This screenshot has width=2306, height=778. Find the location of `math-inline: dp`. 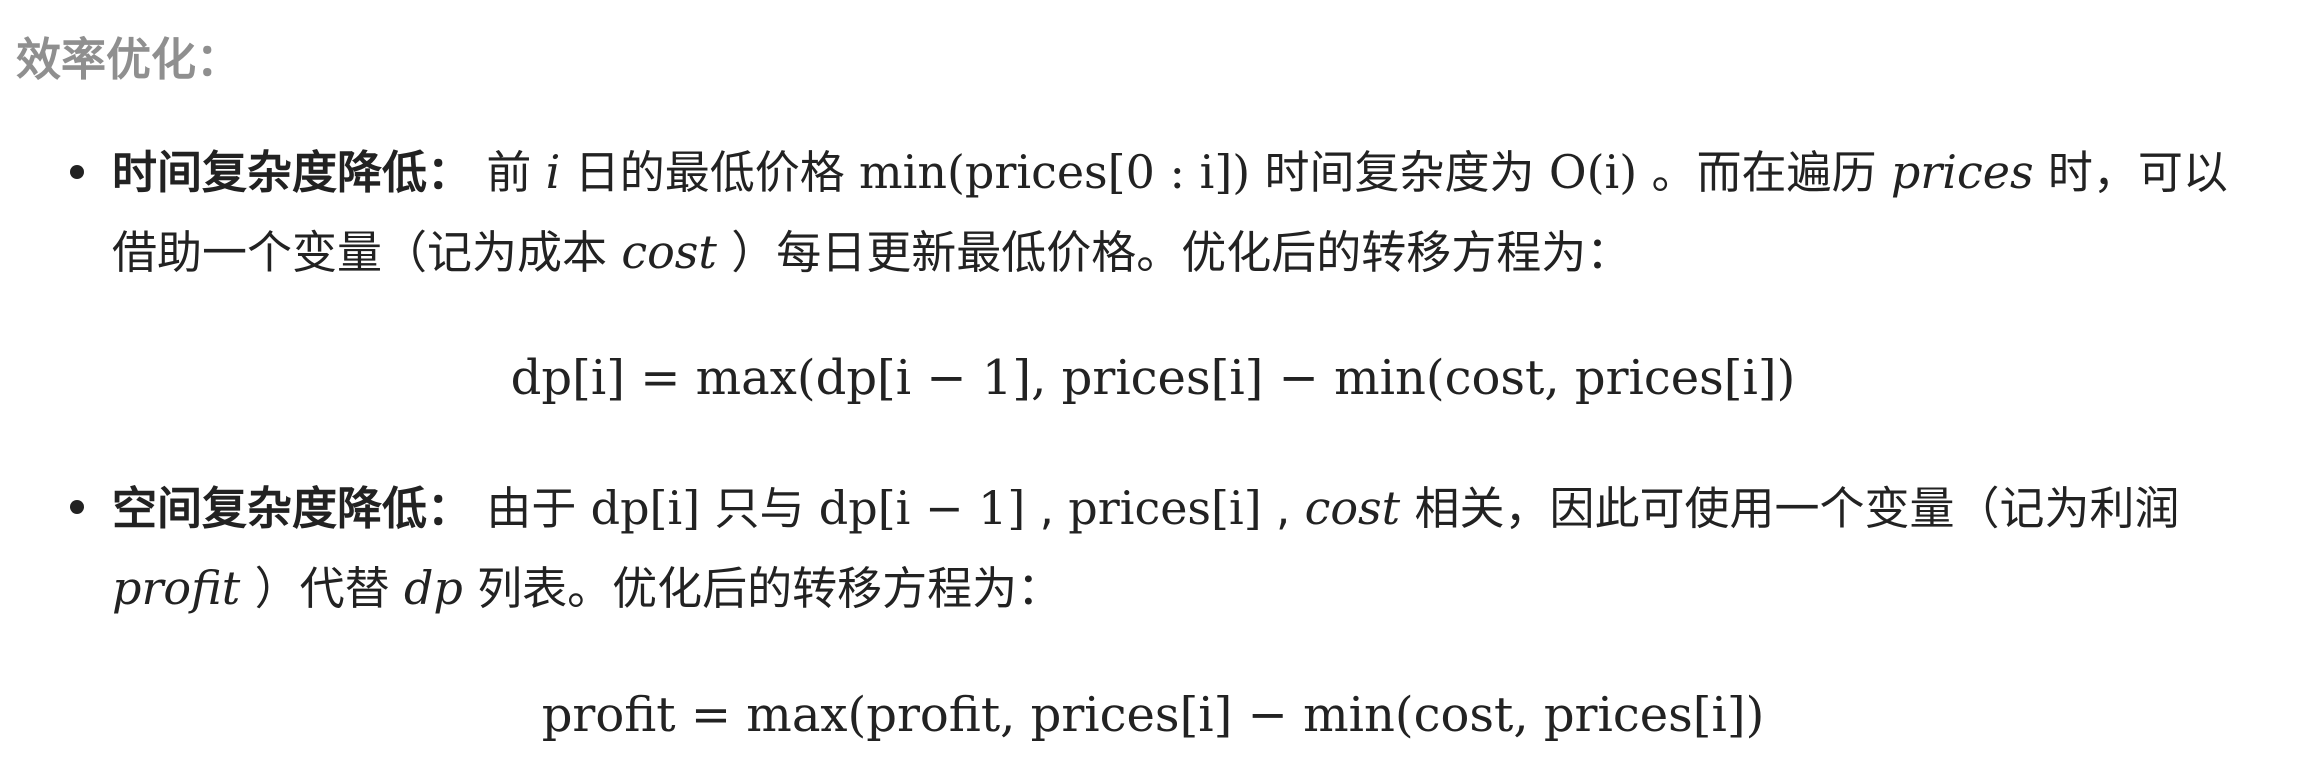

math-inline: dp is located at coordinates (433, 588).